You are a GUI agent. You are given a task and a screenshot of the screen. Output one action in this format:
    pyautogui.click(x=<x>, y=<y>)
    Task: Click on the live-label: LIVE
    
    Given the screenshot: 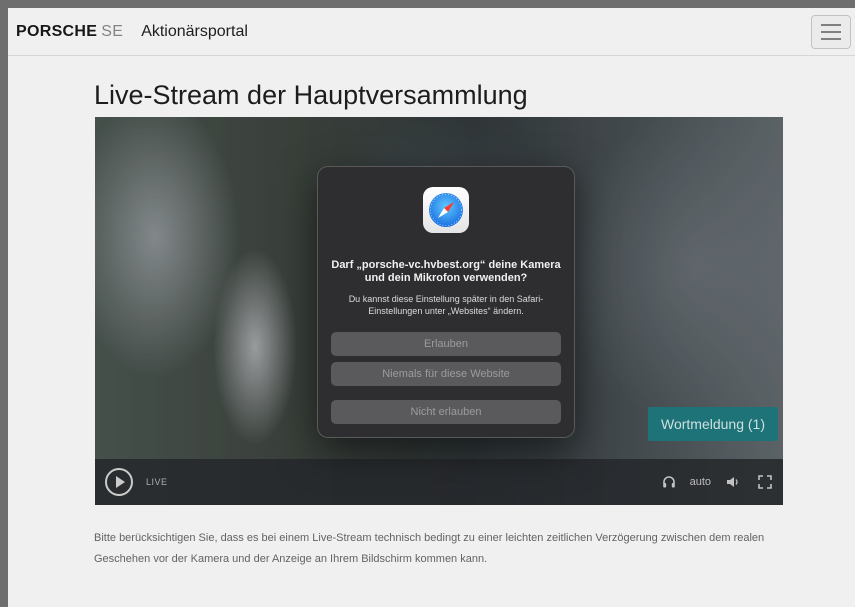 What is the action you would take?
    pyautogui.click(x=157, y=482)
    